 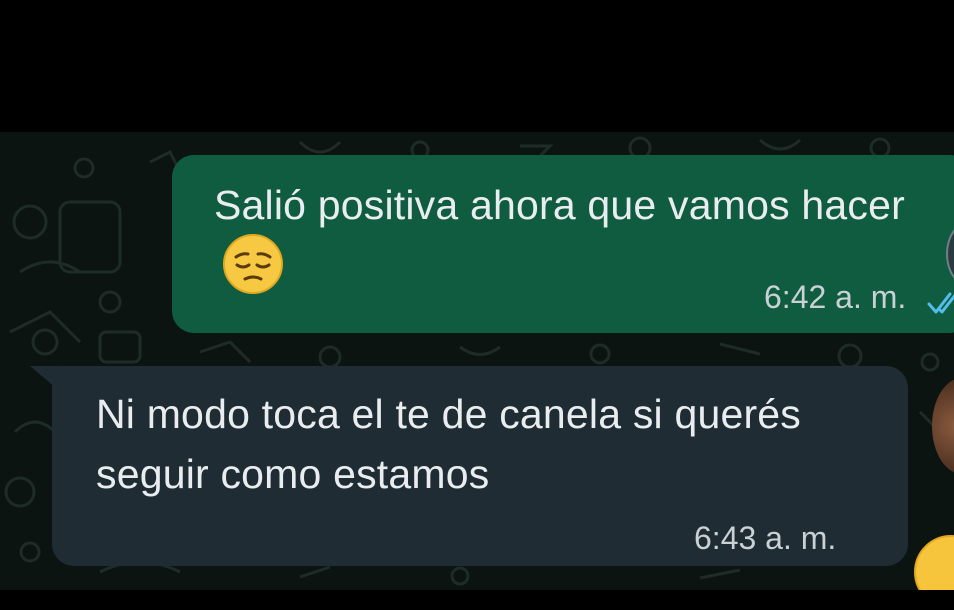 I want to click on outgoing-message-time: 6:42 a. m., so click(x=835, y=297).